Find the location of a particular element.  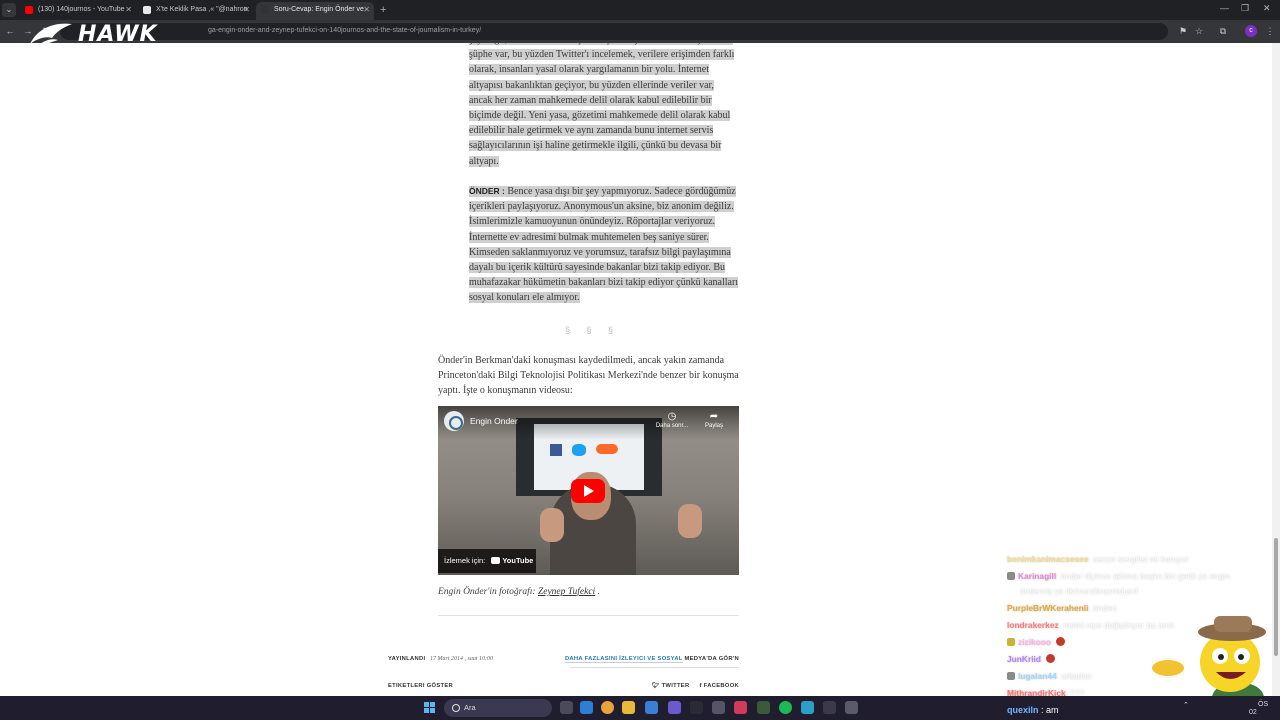

caption-prefix: Engin Önder'in fotoğrafı: is located at coordinates (487, 592).